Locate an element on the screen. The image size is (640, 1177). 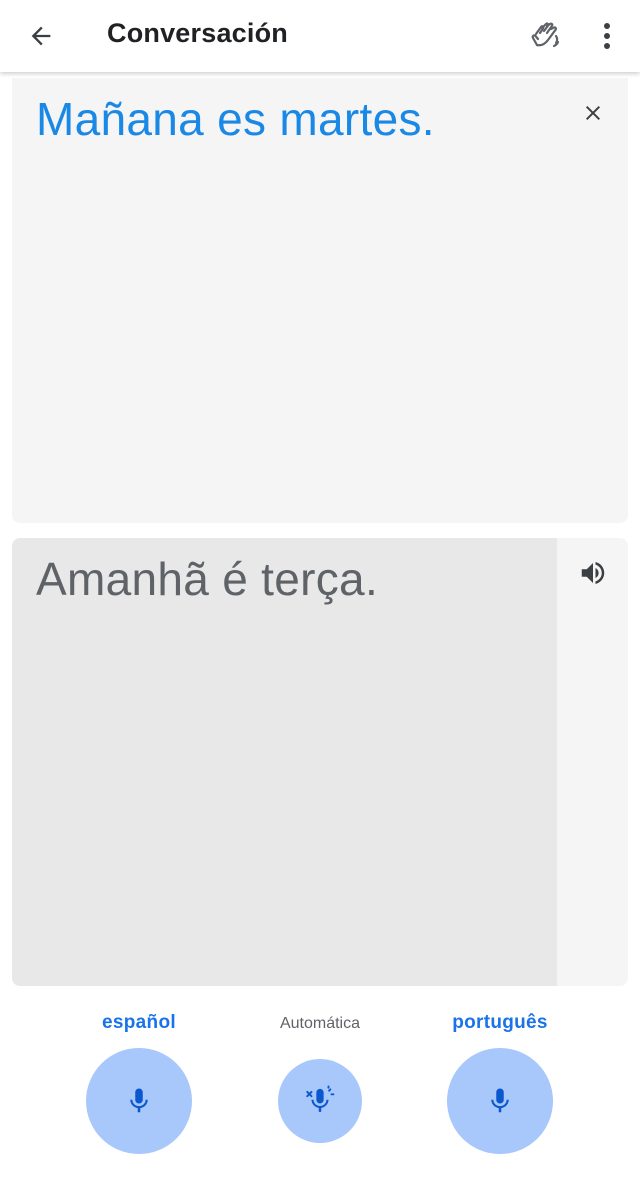
automatic-mode-label: Automática is located at coordinates (320, 1023).